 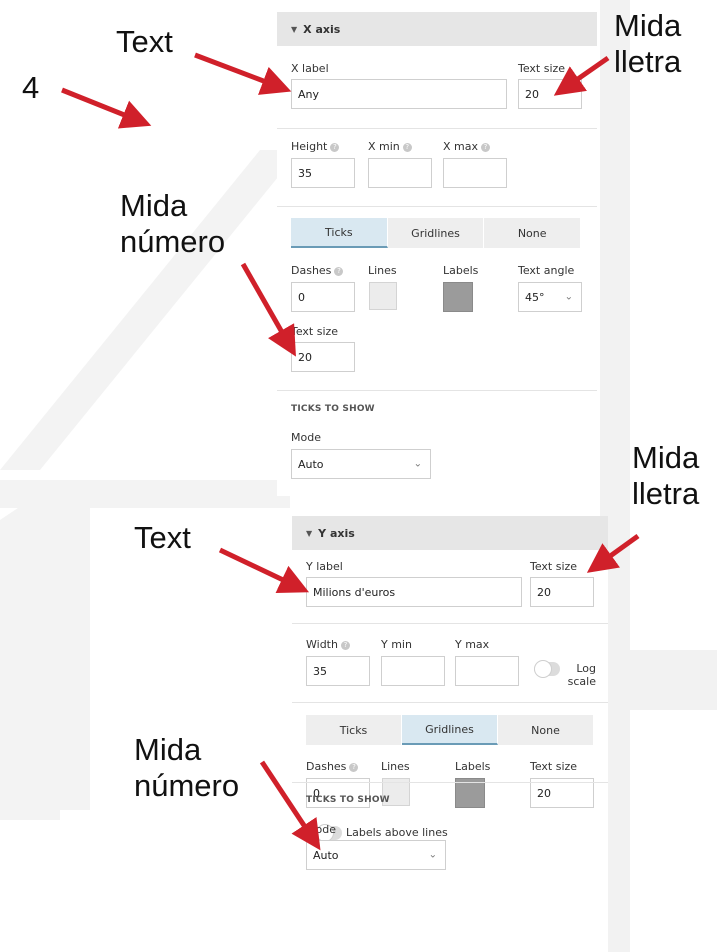 What do you see at coordinates (290, 805) in the screenshot?
I see `arrow-to-y-dashes` at bounding box center [290, 805].